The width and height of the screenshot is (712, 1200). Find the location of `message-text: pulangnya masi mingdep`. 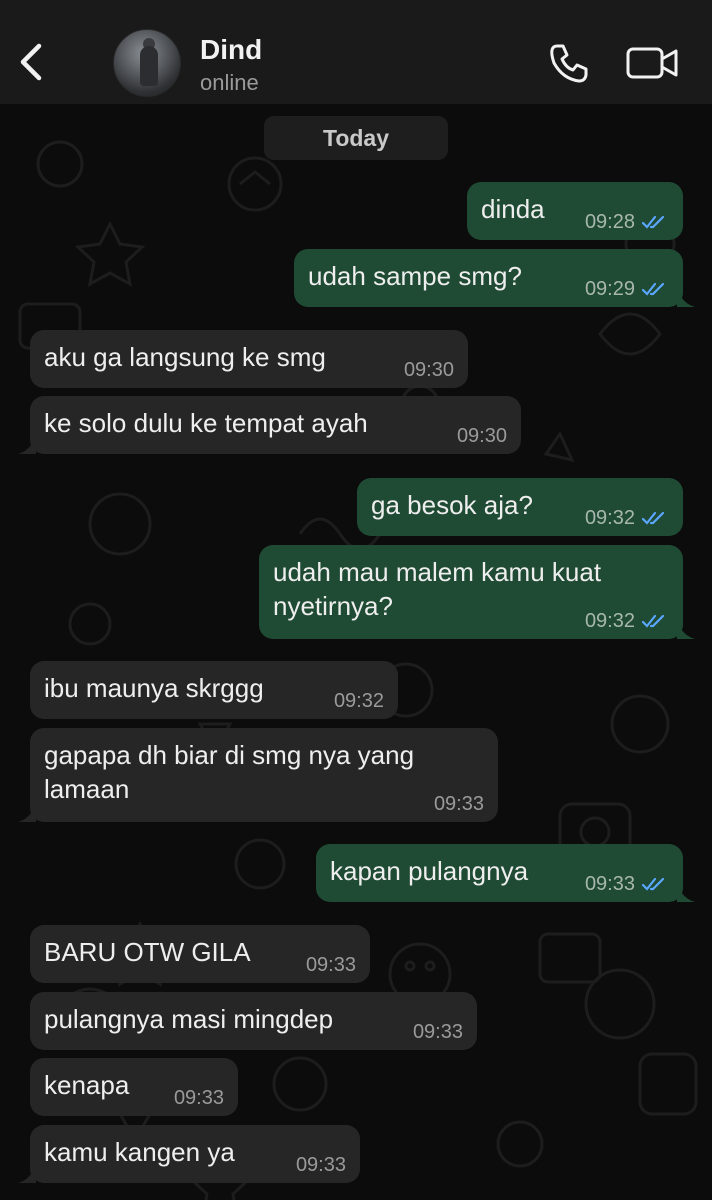

message-text: pulangnya masi mingdep is located at coordinates (189, 1019).